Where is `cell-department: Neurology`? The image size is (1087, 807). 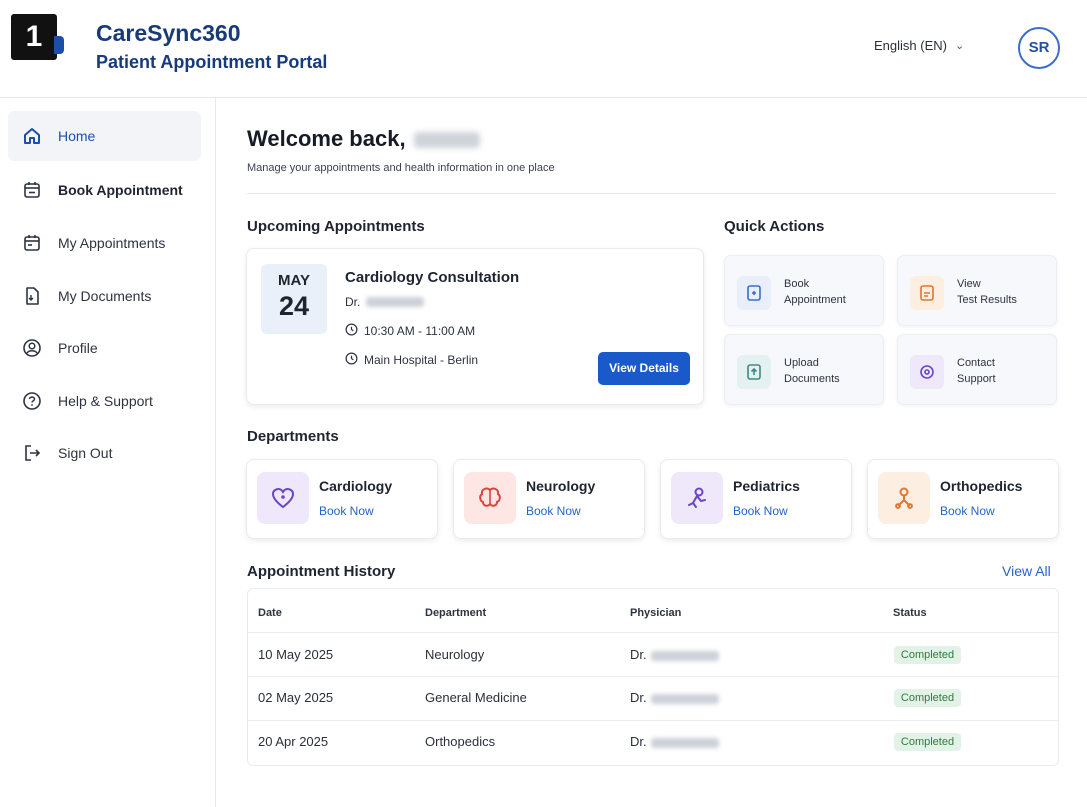
cell-department: Neurology is located at coordinates (455, 654).